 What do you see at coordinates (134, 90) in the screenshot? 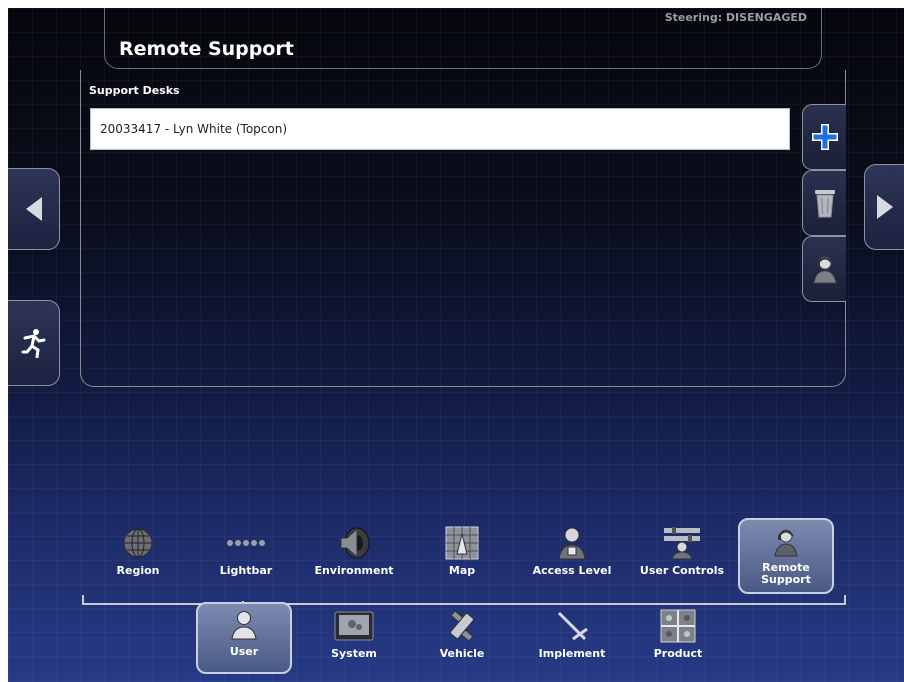
I see `support-desks-label: Support Desks` at bounding box center [134, 90].